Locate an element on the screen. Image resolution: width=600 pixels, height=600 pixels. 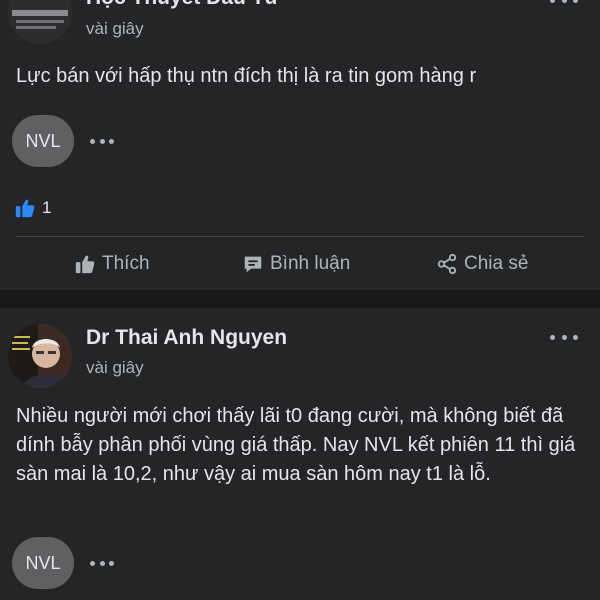
share-button: Chia sẻ is located at coordinates (482, 264).